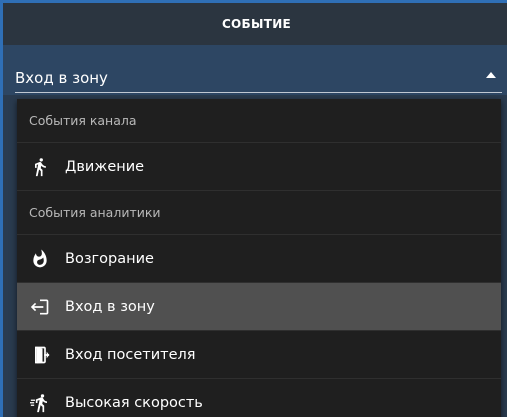 The image size is (507, 417). Describe the element at coordinates (61, 78) in the screenshot. I see `event-select-value: Вход в зону` at that location.